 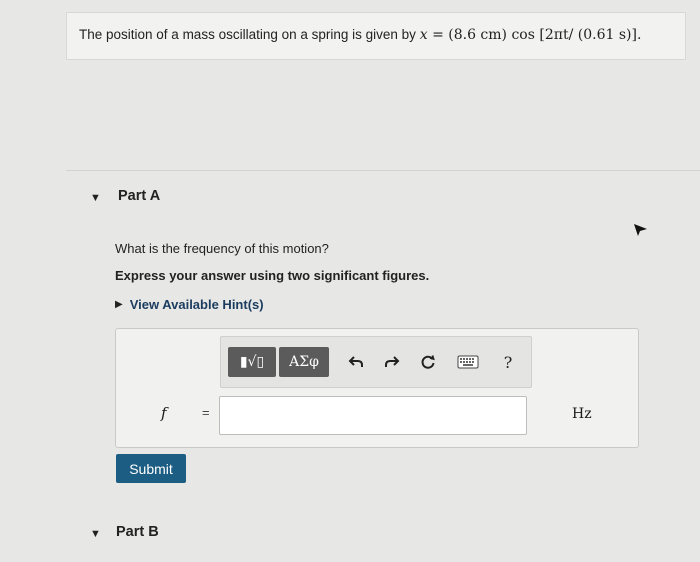 What do you see at coordinates (95, 534) in the screenshot?
I see `part-b-collapse-icon: ▼` at bounding box center [95, 534].